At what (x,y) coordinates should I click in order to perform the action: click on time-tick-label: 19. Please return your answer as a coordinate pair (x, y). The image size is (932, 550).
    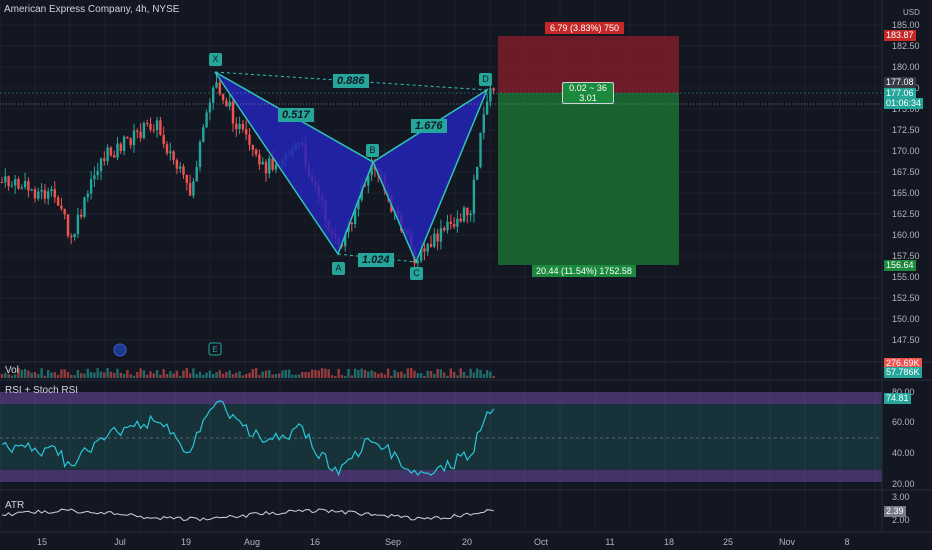
    Looking at the image, I should click on (186, 542).